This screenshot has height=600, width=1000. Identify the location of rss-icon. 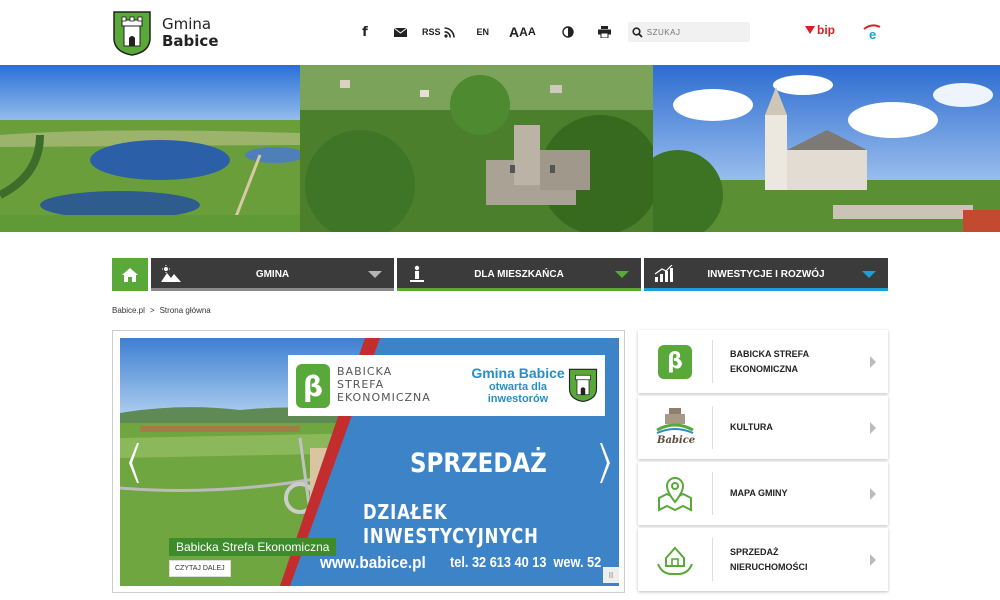
(449, 32).